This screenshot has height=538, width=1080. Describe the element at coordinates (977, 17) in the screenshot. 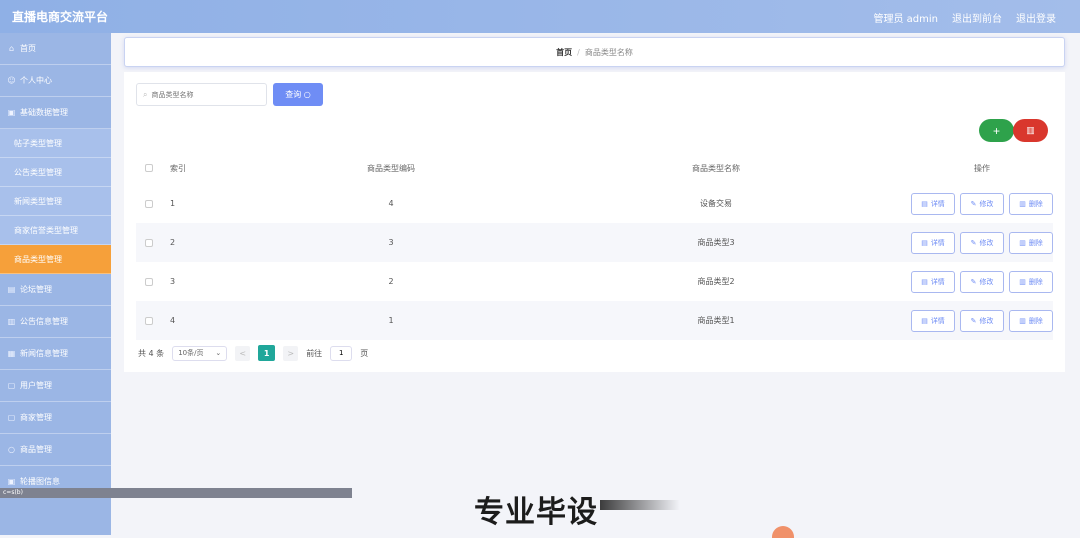

I see `to-frontend-link: 退出到前台` at that location.